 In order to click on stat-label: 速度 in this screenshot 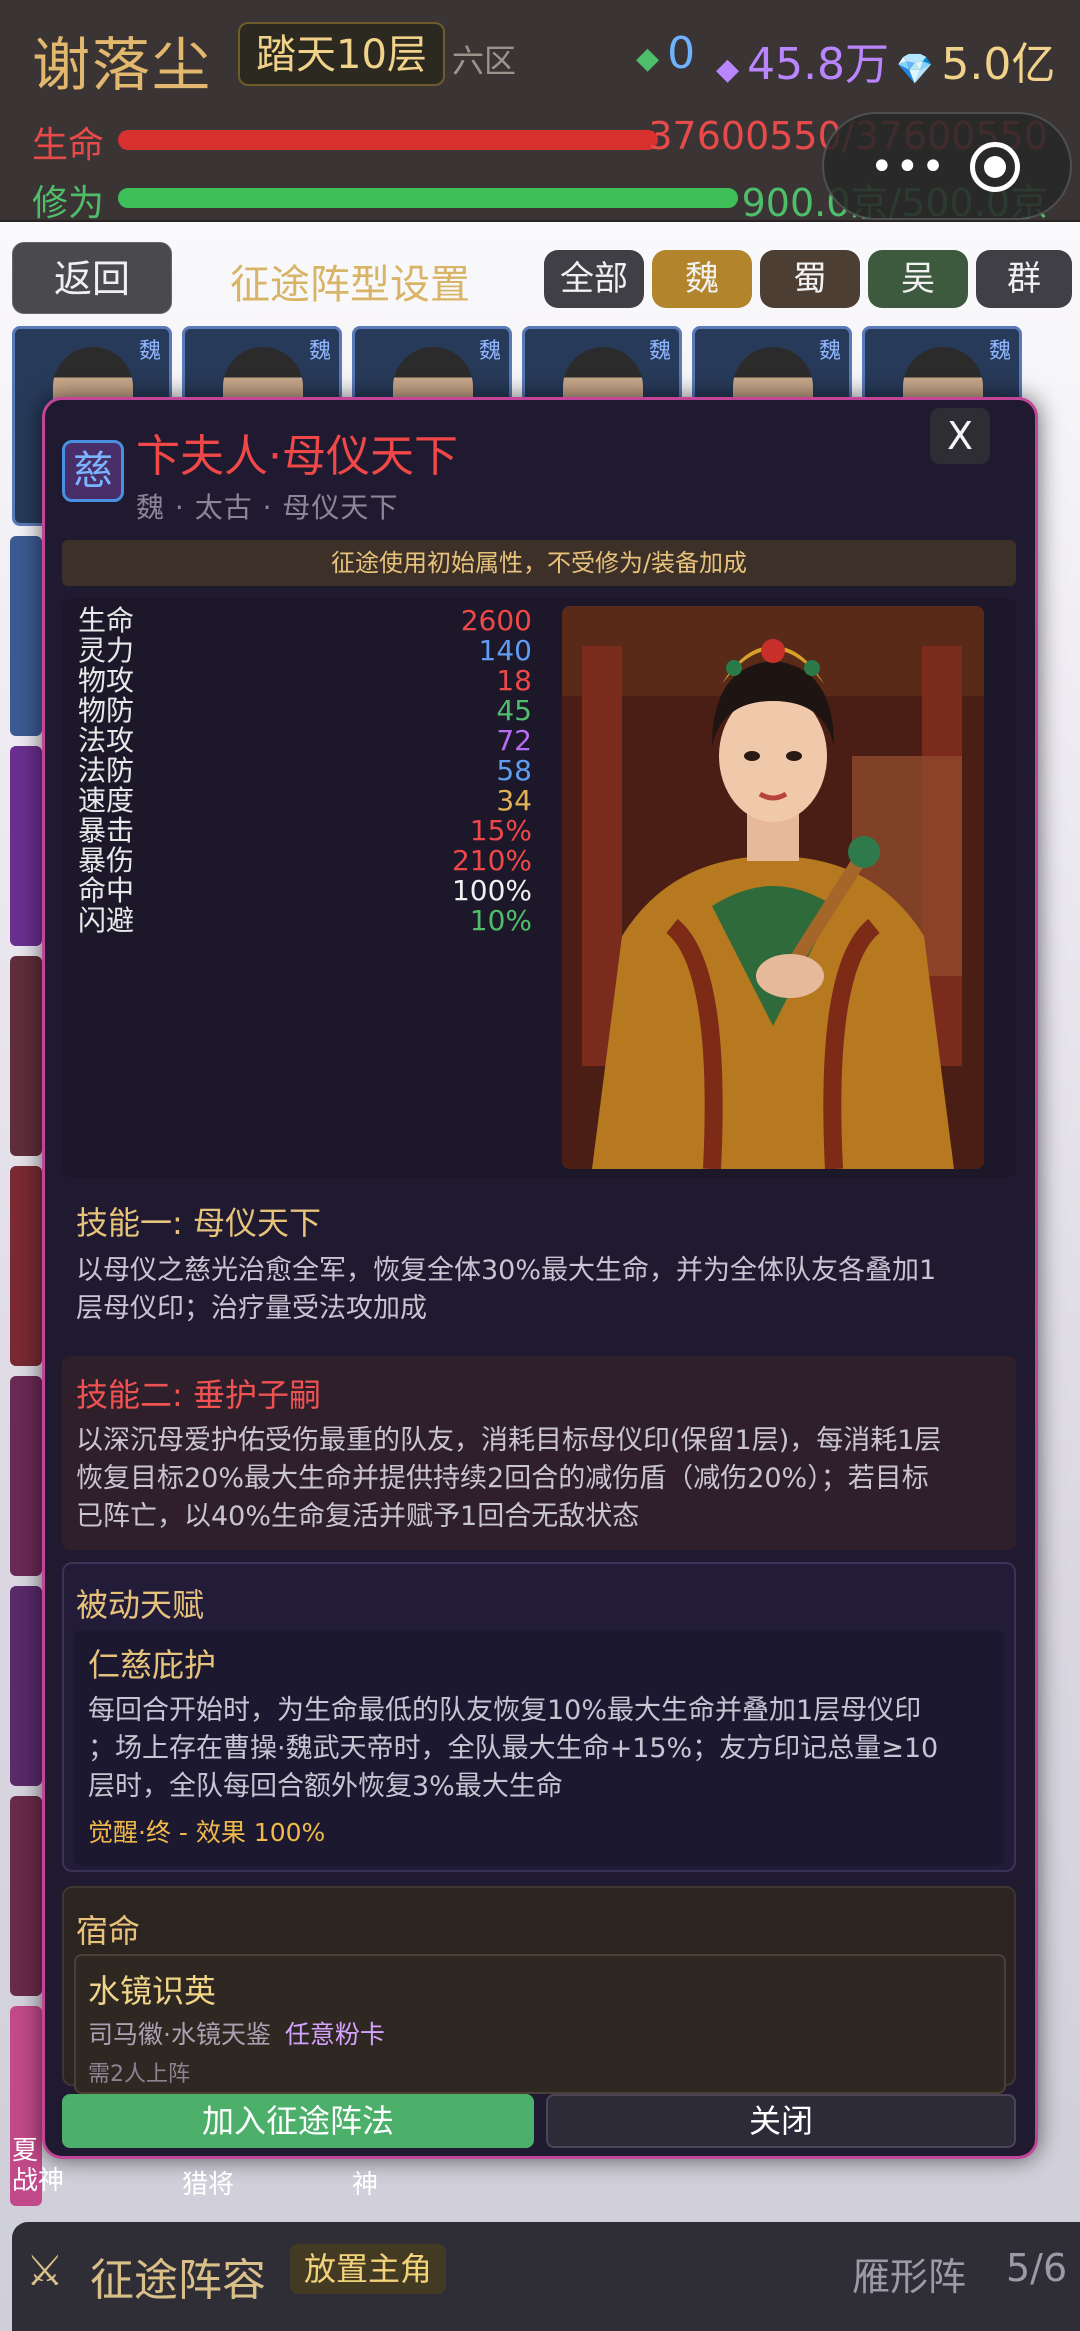, I will do `click(106, 800)`.